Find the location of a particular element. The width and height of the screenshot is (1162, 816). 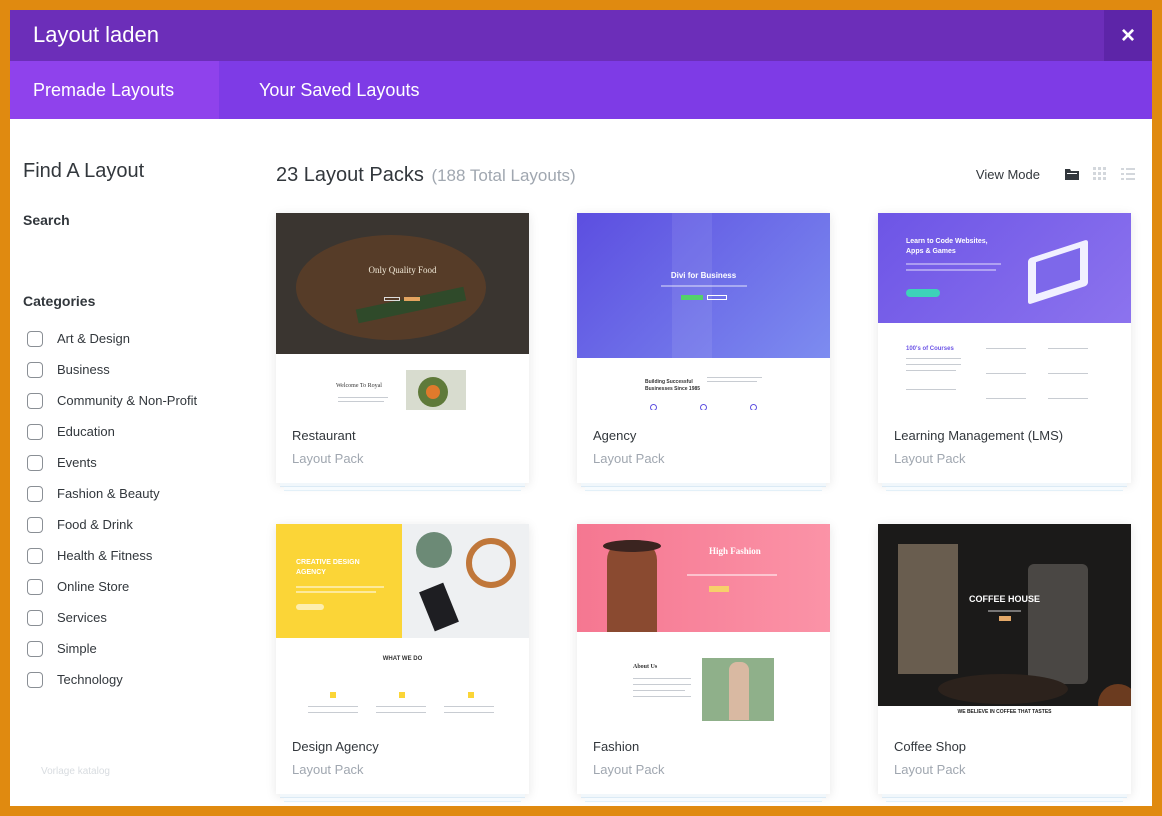

thumb-headline: COFFEE HOUSE is located at coordinates (1004, 599).